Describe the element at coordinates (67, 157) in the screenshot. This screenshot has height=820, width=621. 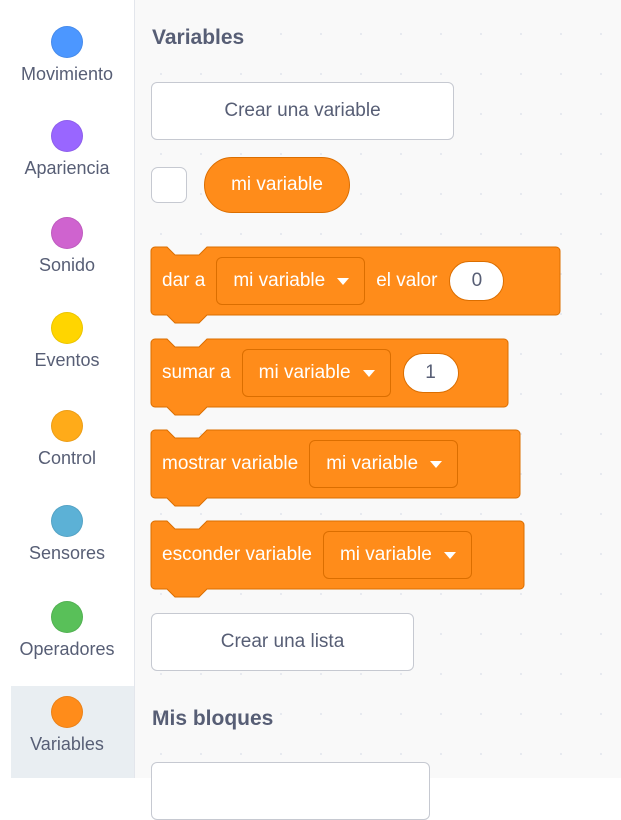
I see `category-apariencia: Apariencia` at that location.